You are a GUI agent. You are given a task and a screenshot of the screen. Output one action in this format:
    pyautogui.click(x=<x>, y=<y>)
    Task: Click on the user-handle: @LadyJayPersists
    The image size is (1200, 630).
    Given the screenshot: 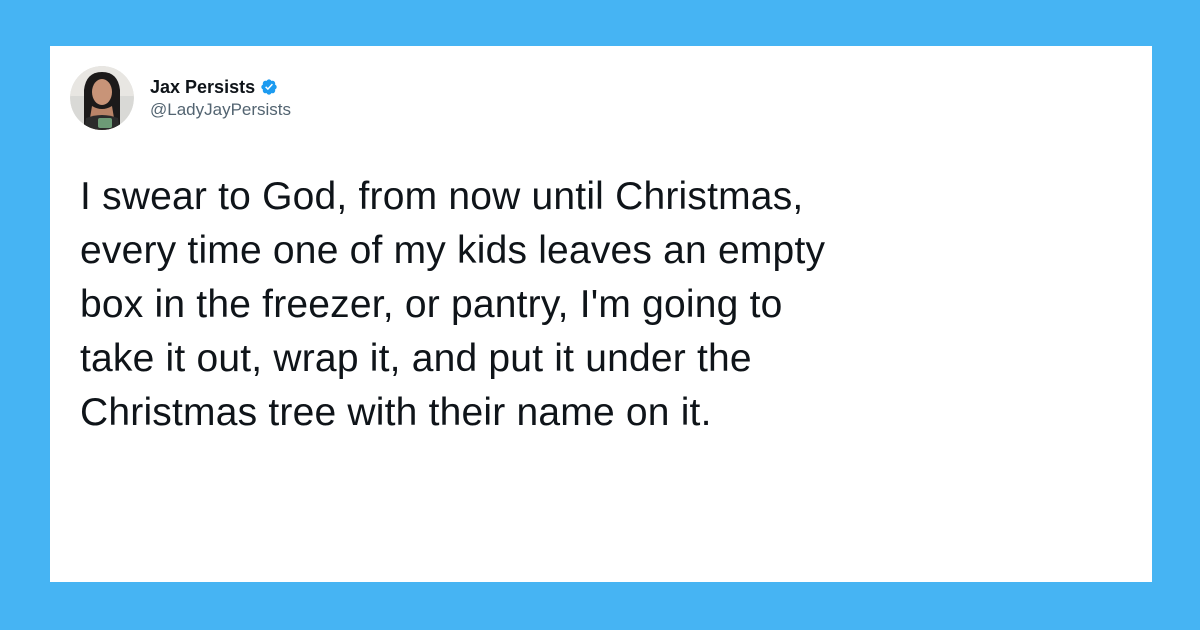 What is the action you would take?
    pyautogui.click(x=220, y=110)
    